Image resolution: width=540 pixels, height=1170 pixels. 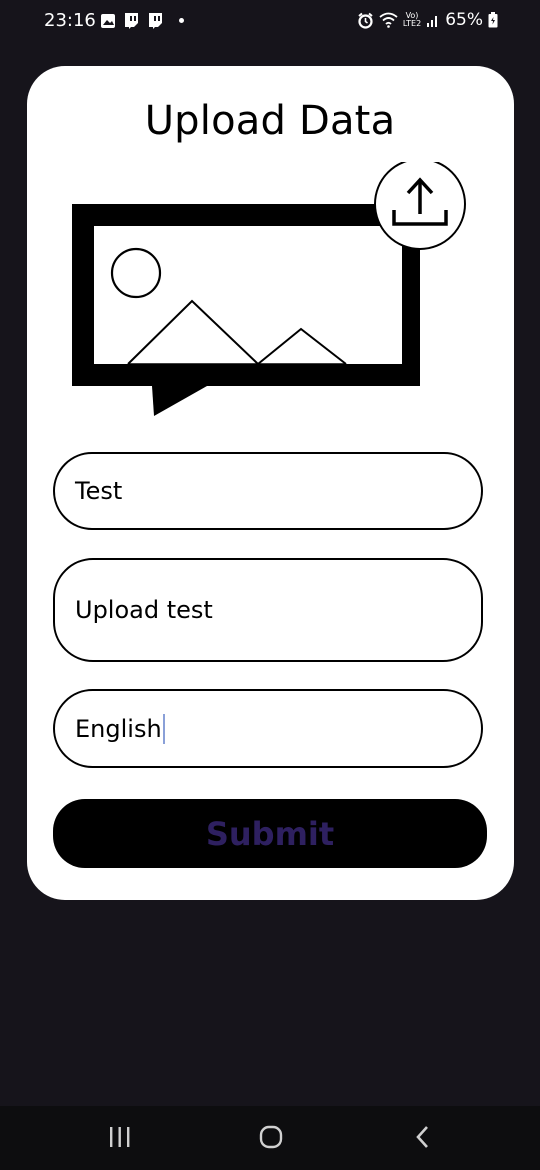 What do you see at coordinates (464, 20) in the screenshot?
I see `battery-percent: 65%` at bounding box center [464, 20].